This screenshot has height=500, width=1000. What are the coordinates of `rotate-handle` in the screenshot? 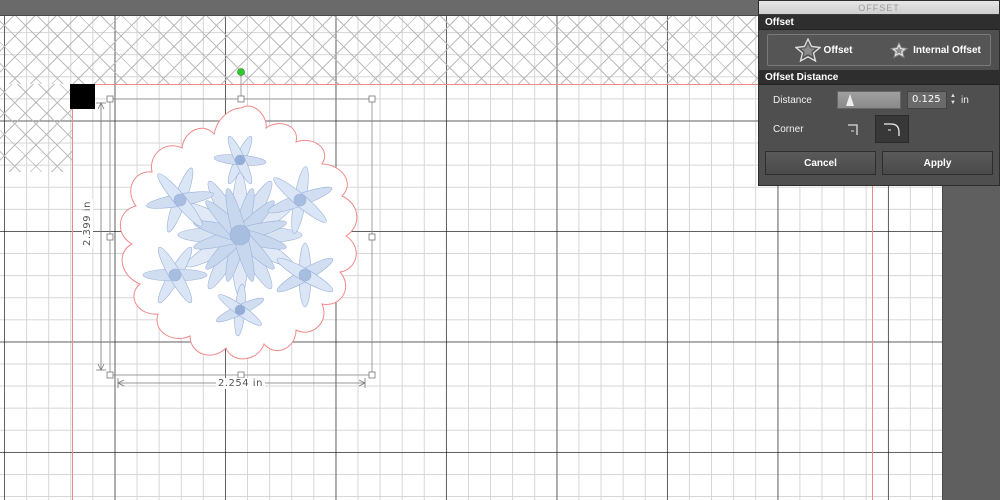 It's located at (241, 72).